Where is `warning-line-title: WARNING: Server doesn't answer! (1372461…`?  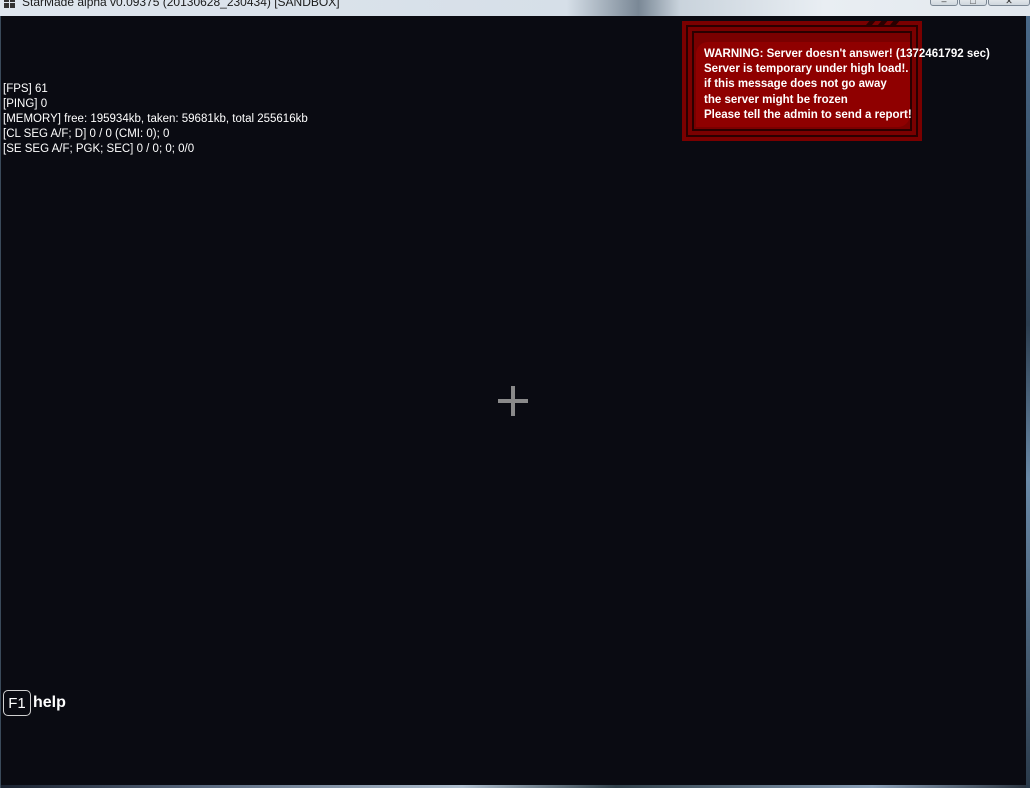
warning-line-title: WARNING: Server doesn't answer! (1372461… is located at coordinates (847, 54).